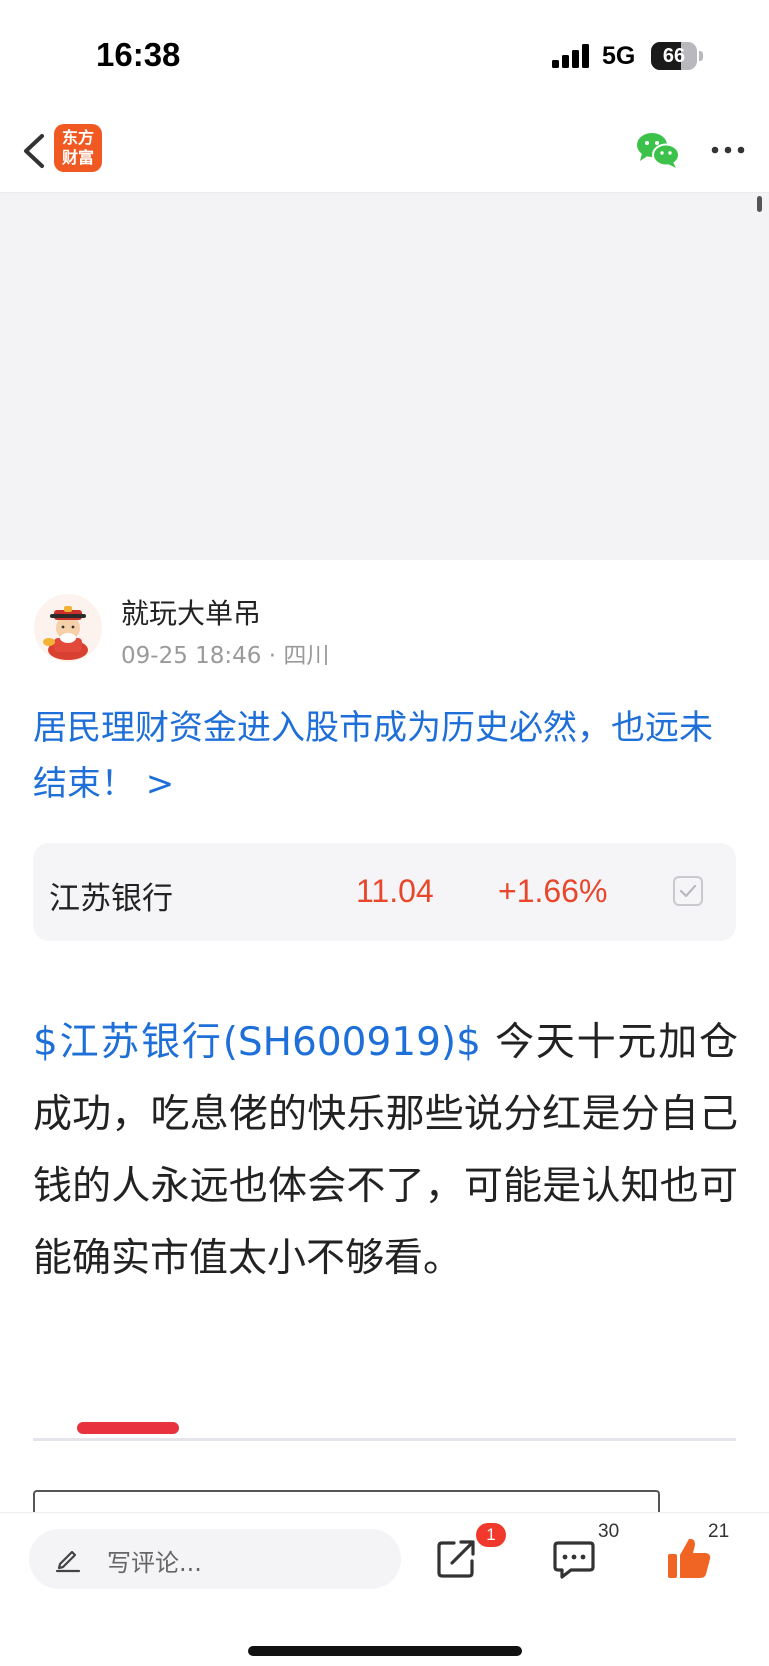 The height and width of the screenshot is (1666, 769). Describe the element at coordinates (574, 1558) in the screenshot. I see `comment-icon` at that location.